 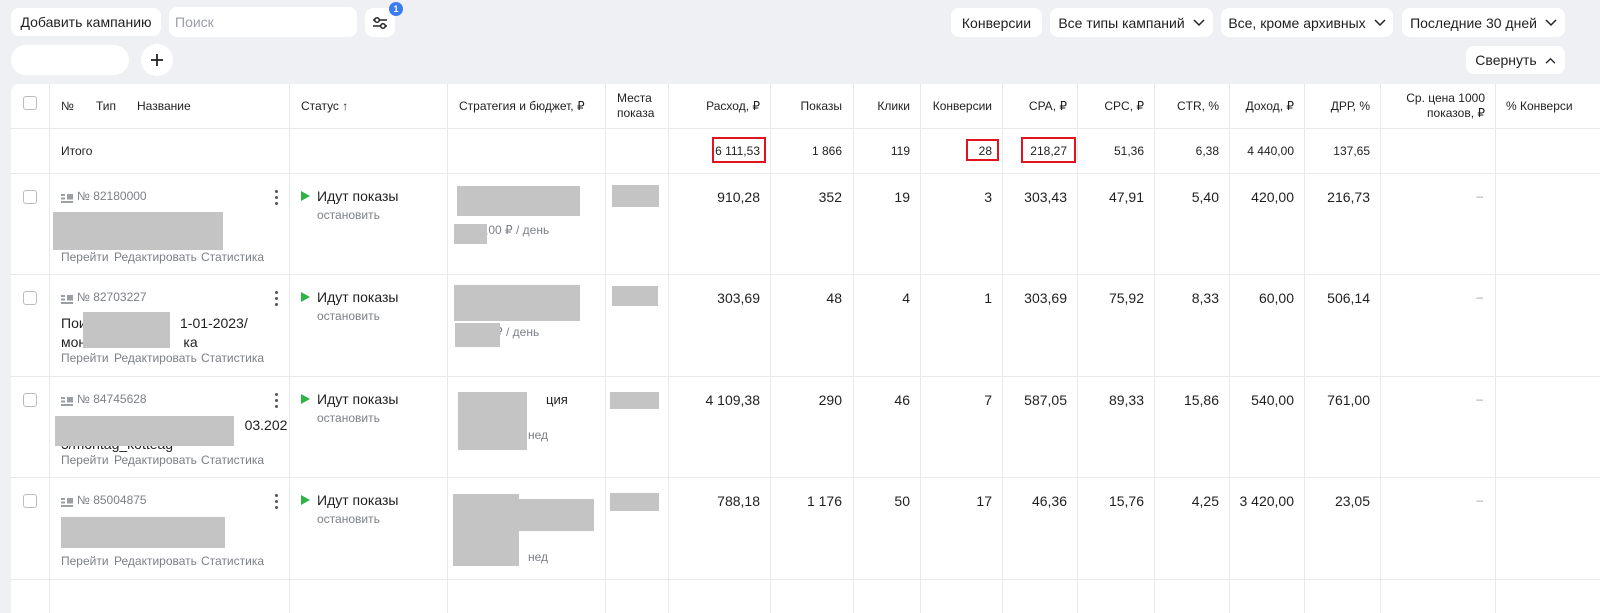 What do you see at coordinates (834, 298) in the screenshot?
I see `cell-impressions: 48` at bounding box center [834, 298].